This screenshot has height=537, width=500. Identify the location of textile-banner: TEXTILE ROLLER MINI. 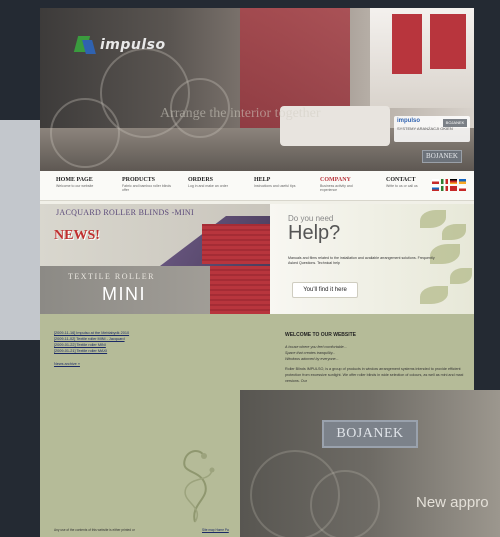
(155, 290).